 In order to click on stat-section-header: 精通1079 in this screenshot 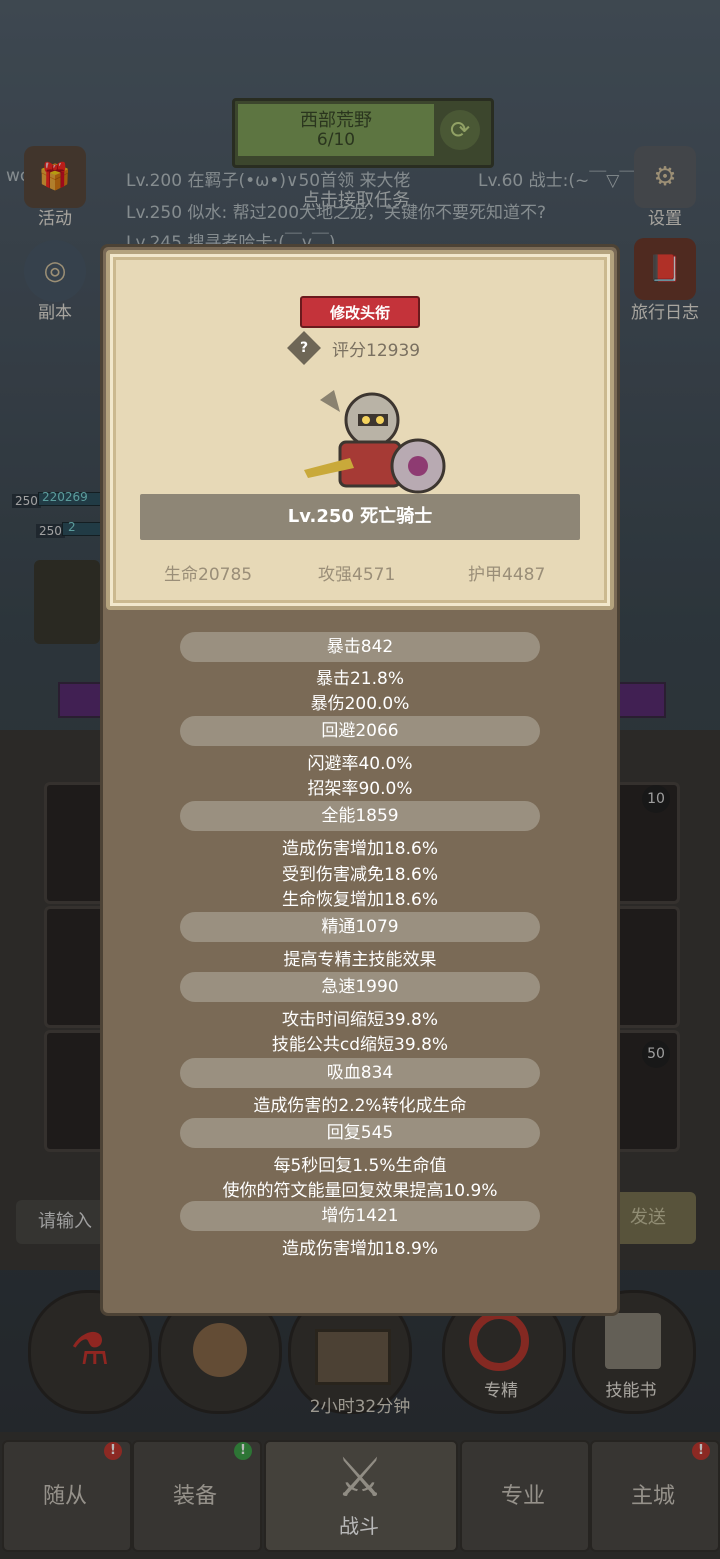, I will do `click(360, 927)`.